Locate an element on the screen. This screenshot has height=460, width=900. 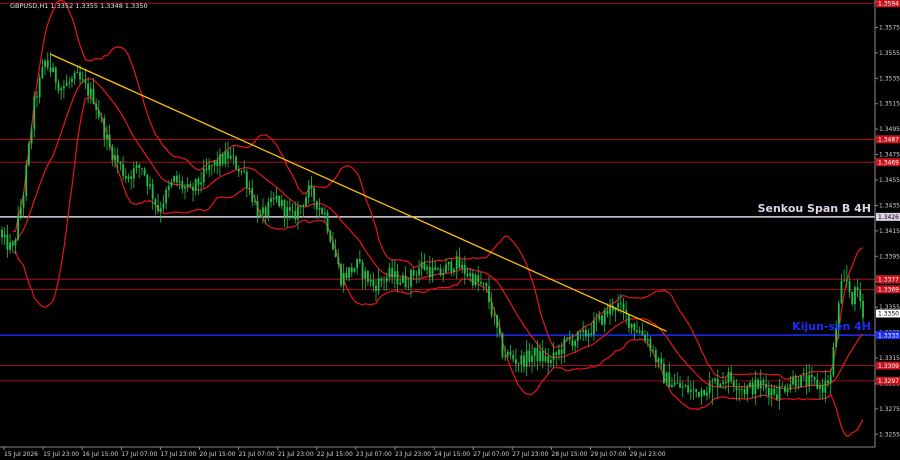
time-tick-label: 27 Jul 23:00 is located at coordinates (530, 454).